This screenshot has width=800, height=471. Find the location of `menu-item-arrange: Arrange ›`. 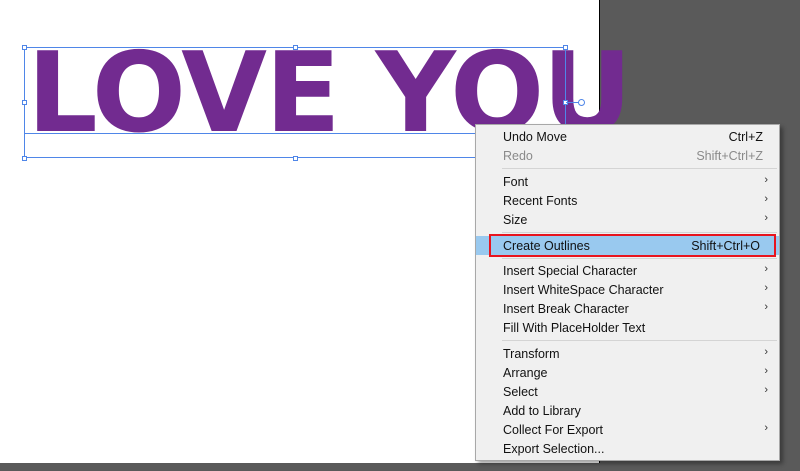

menu-item-arrange: Arrange › is located at coordinates (627, 372).